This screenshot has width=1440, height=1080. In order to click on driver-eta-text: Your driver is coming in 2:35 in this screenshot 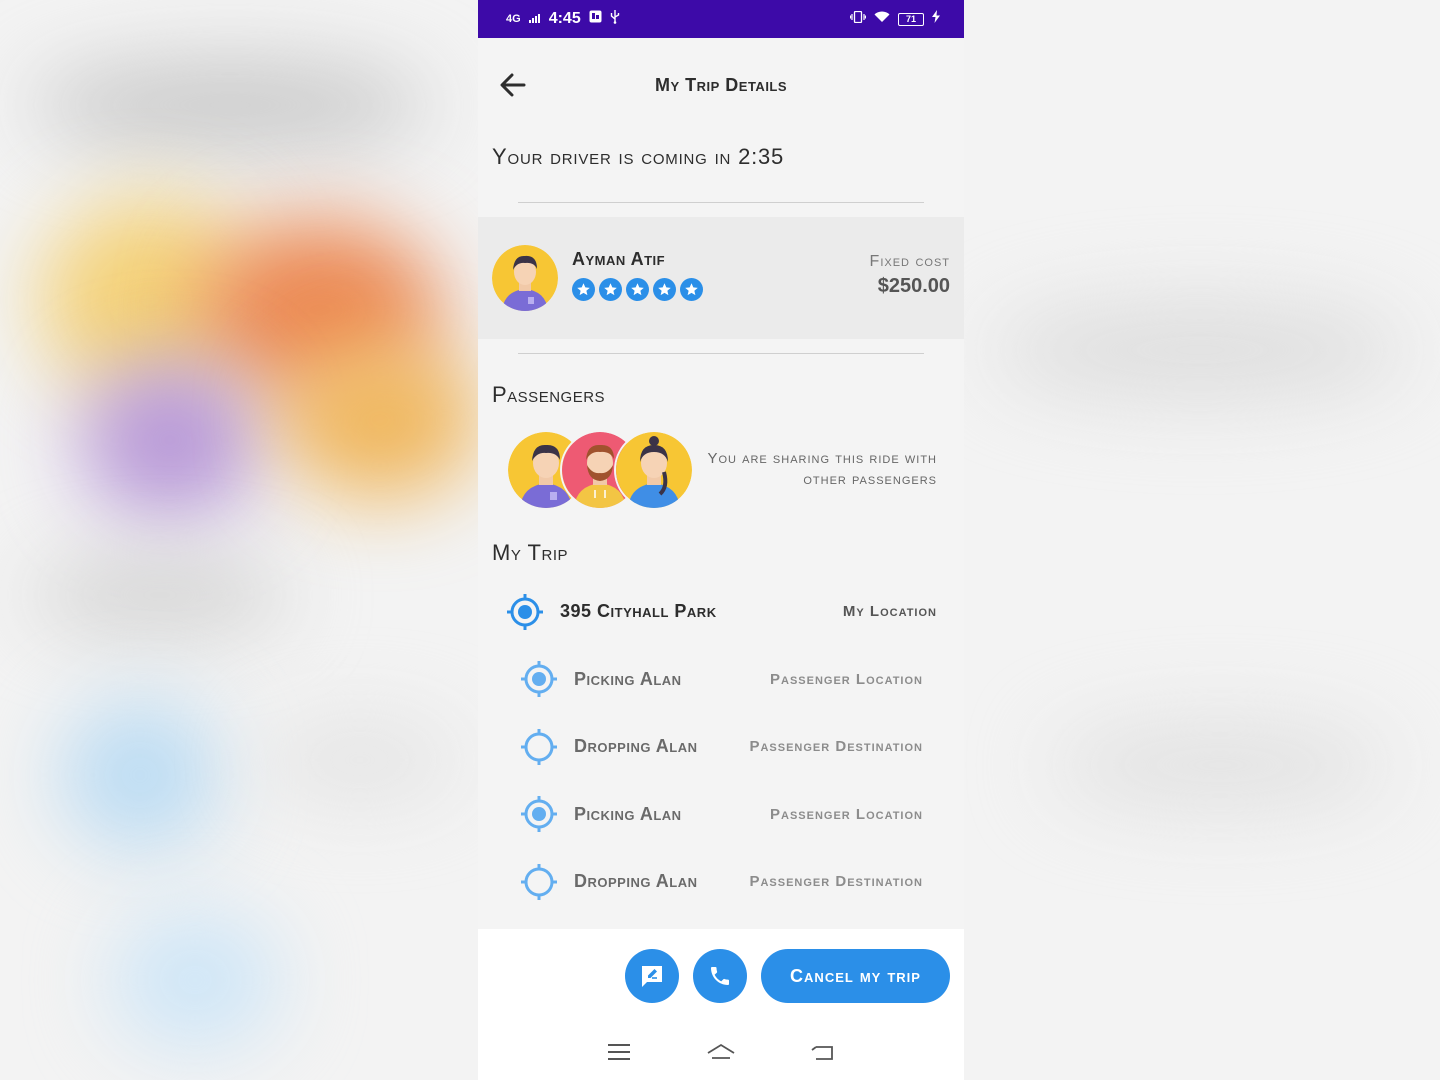, I will do `click(638, 156)`.